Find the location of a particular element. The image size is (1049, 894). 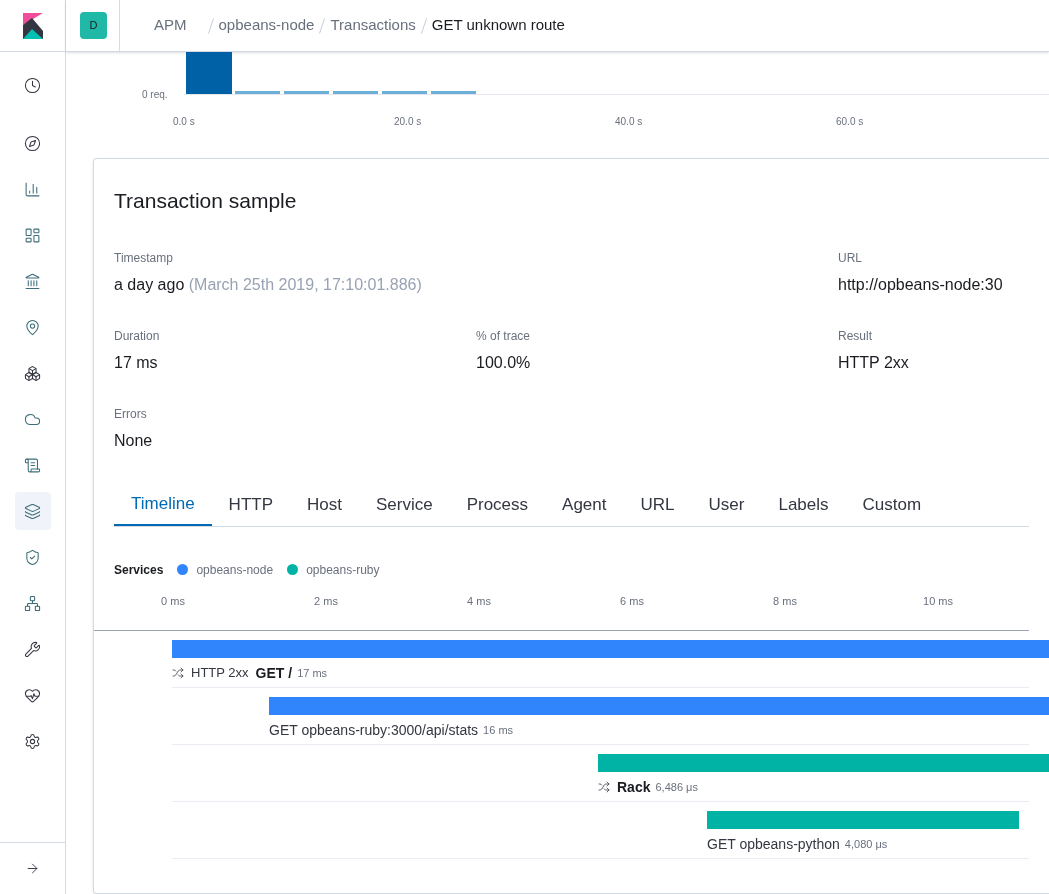

building-icon is located at coordinates (32, 281).